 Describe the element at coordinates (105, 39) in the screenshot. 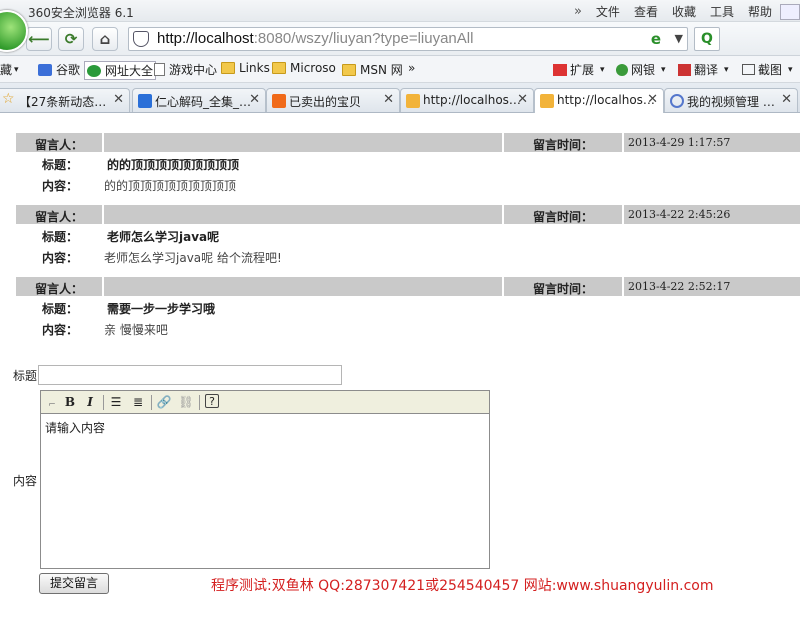

I see `home-button: ⌂` at that location.